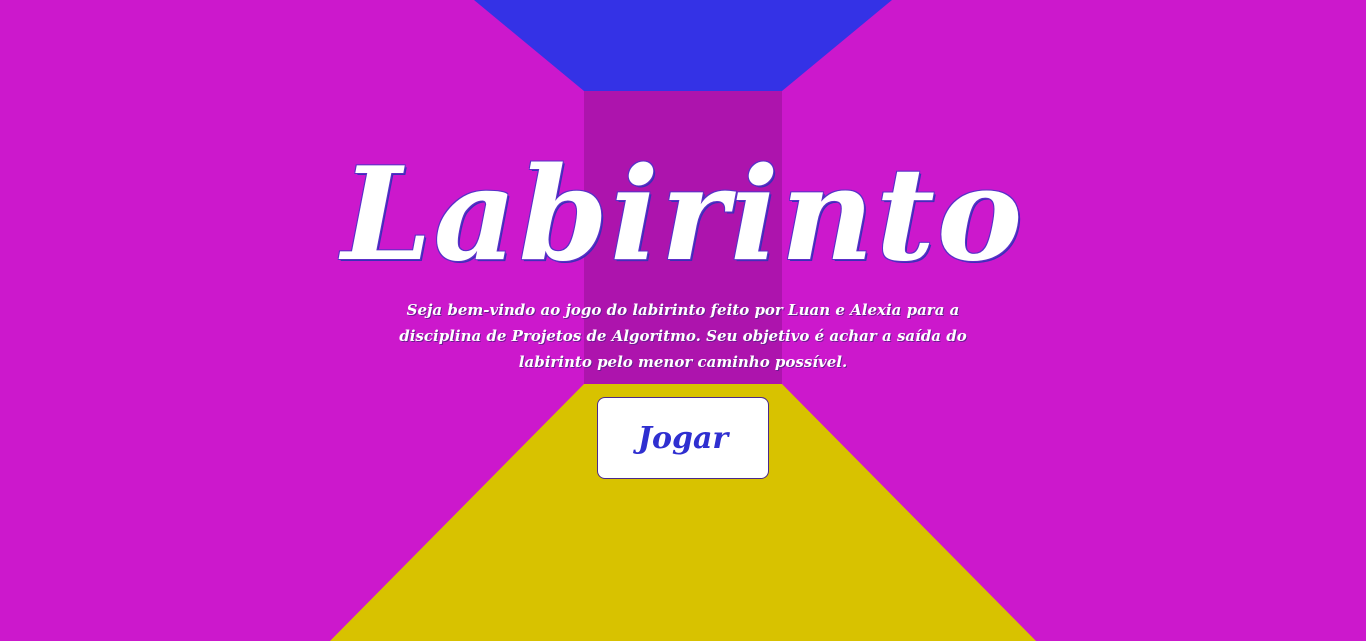 Image resolution: width=1366 pixels, height=641 pixels. What do you see at coordinates (683, 438) in the screenshot?
I see `play-button: Jogar` at bounding box center [683, 438].